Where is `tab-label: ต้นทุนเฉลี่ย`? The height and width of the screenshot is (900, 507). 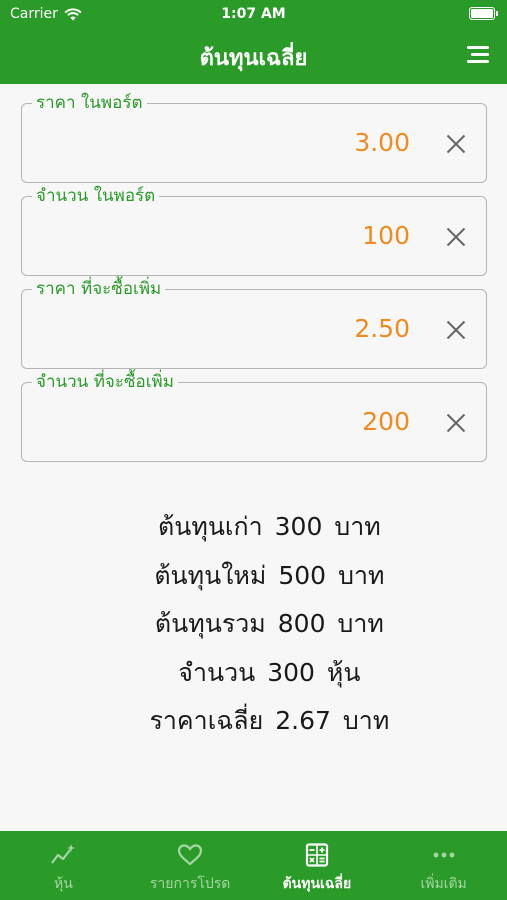
tab-label: ต้นทุนเฉลี่ย is located at coordinates (317, 884).